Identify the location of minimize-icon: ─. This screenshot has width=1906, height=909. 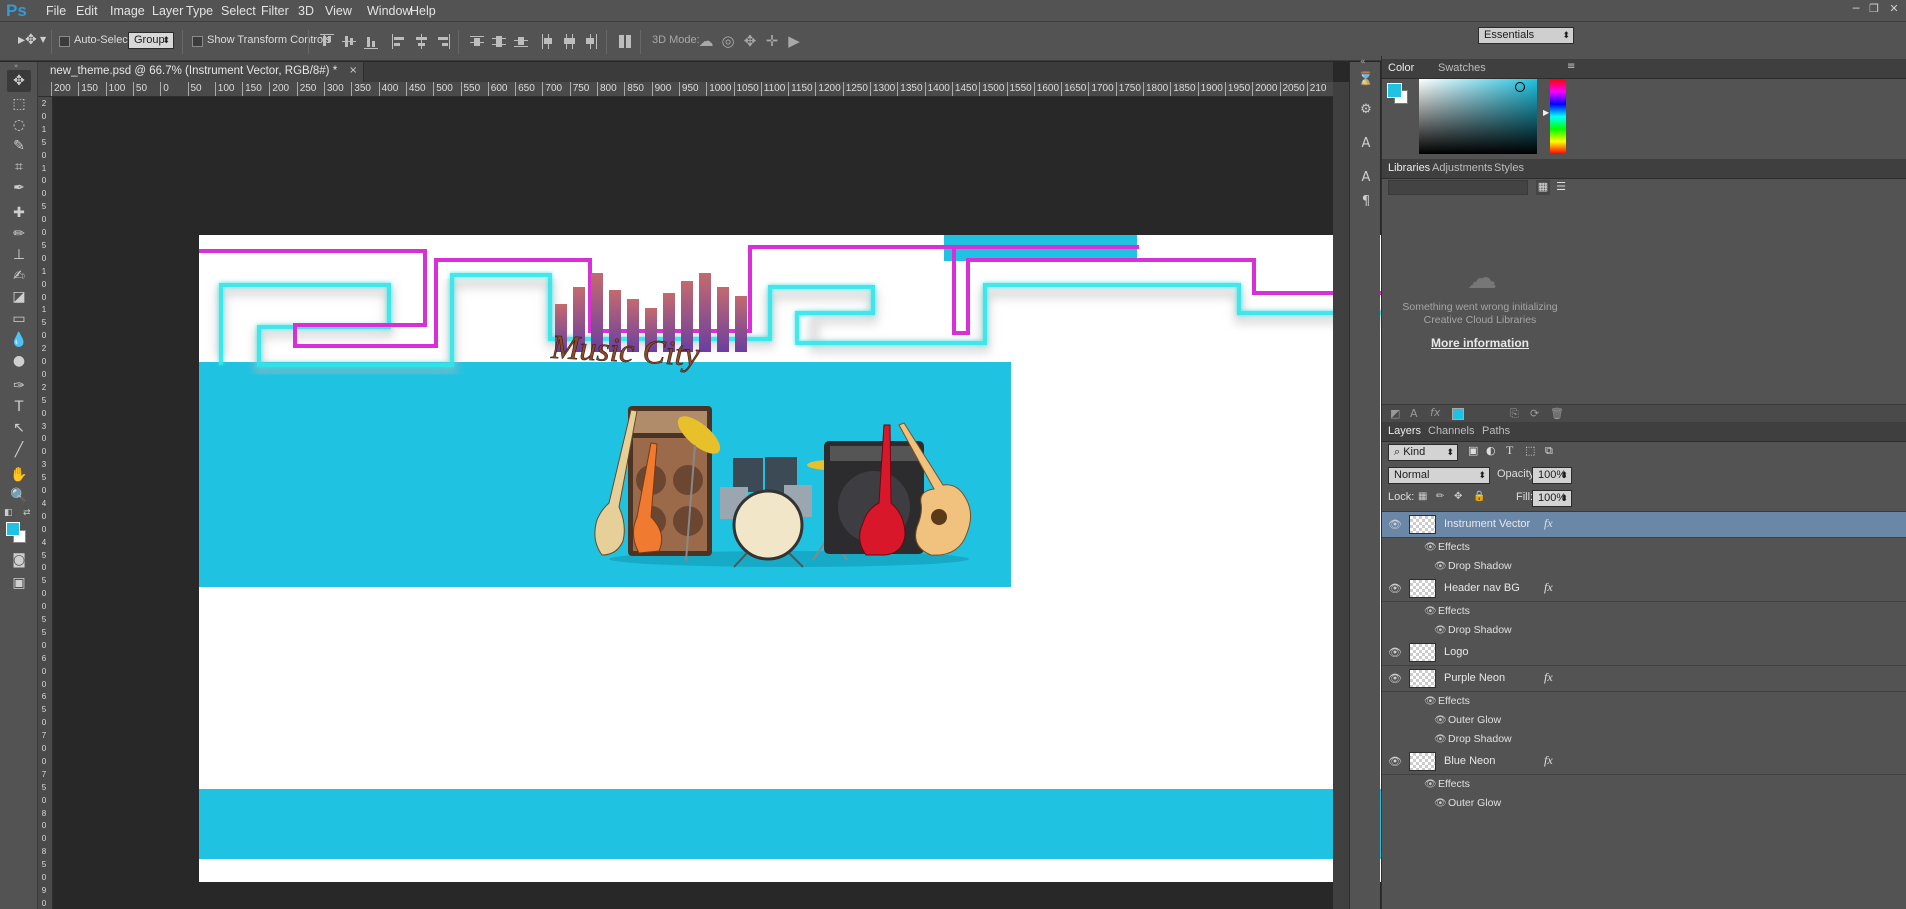
(1856, 9).